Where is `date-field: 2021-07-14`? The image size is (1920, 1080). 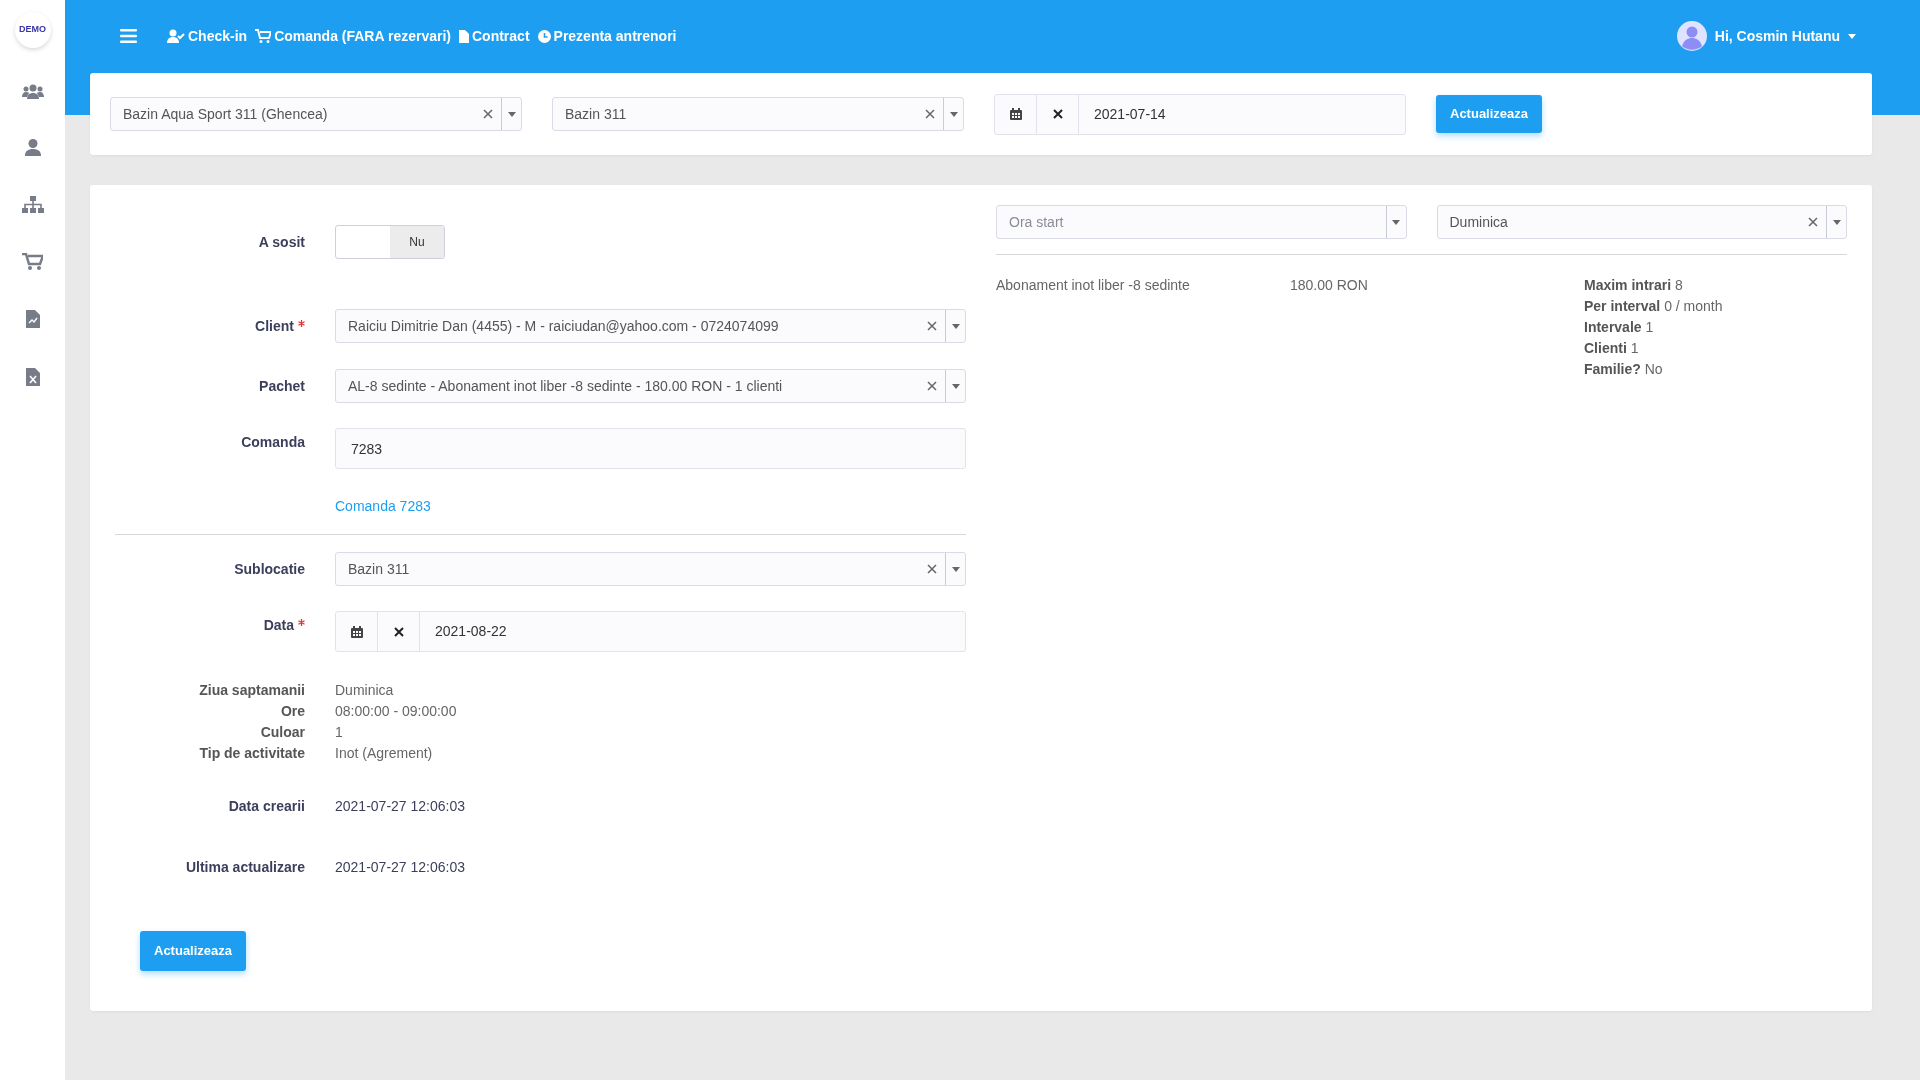 date-field: 2021-07-14 is located at coordinates (1200, 114).